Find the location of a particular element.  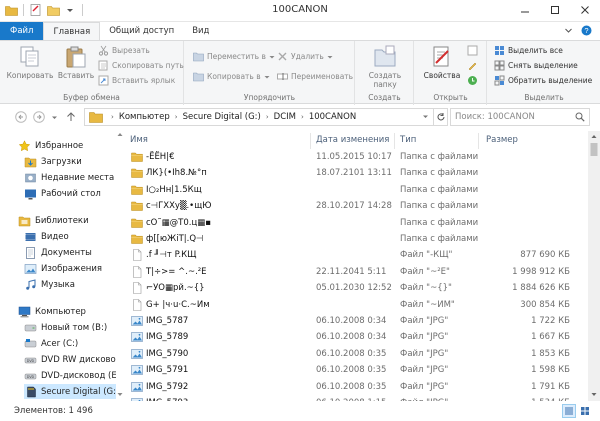

move-to-button: Переместить в is located at coordinates (234, 56).